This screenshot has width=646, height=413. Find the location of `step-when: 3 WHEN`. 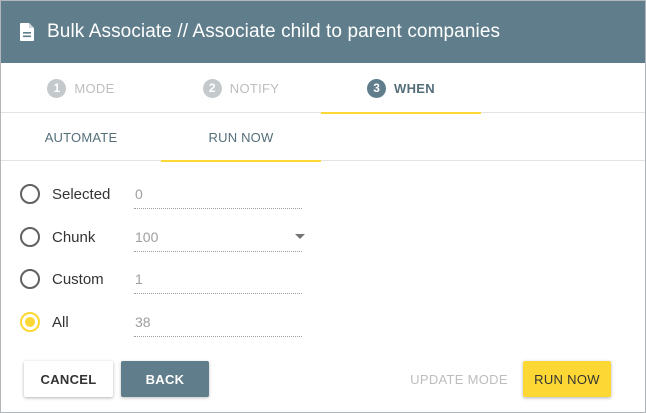

step-when: 3 WHEN is located at coordinates (401, 88).